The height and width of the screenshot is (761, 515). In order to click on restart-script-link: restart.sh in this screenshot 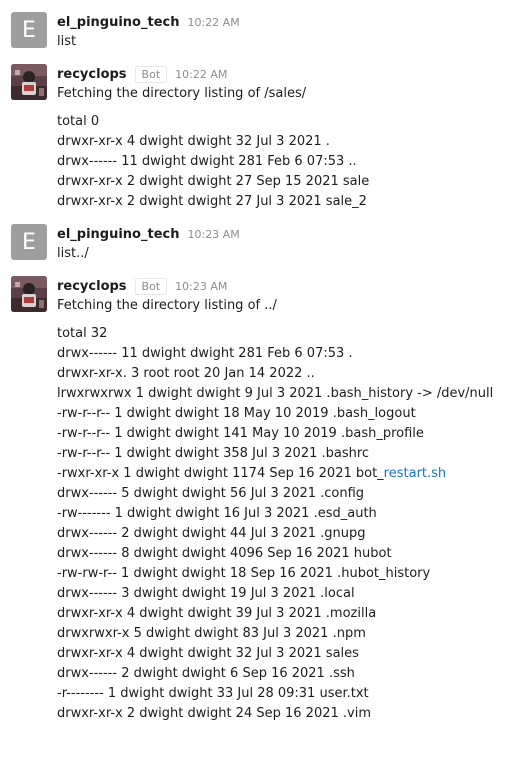, I will do `click(415, 473)`.